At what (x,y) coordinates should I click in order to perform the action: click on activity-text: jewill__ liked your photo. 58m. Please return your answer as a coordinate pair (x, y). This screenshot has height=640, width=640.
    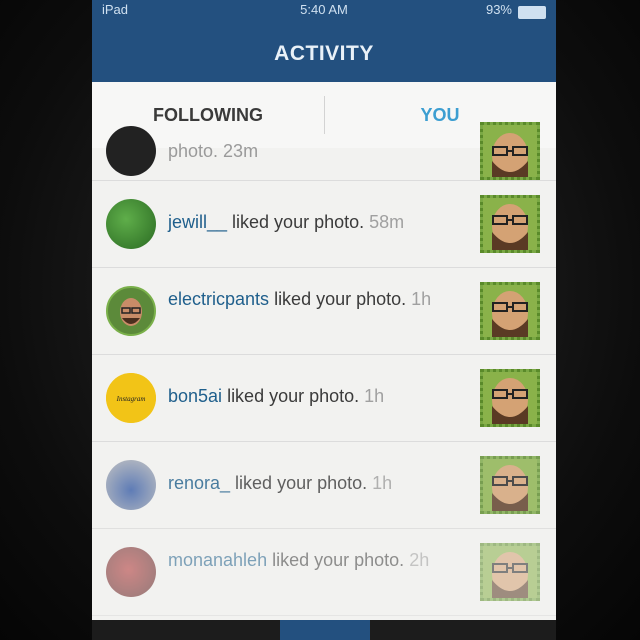
    Looking at the image, I should click on (286, 222).